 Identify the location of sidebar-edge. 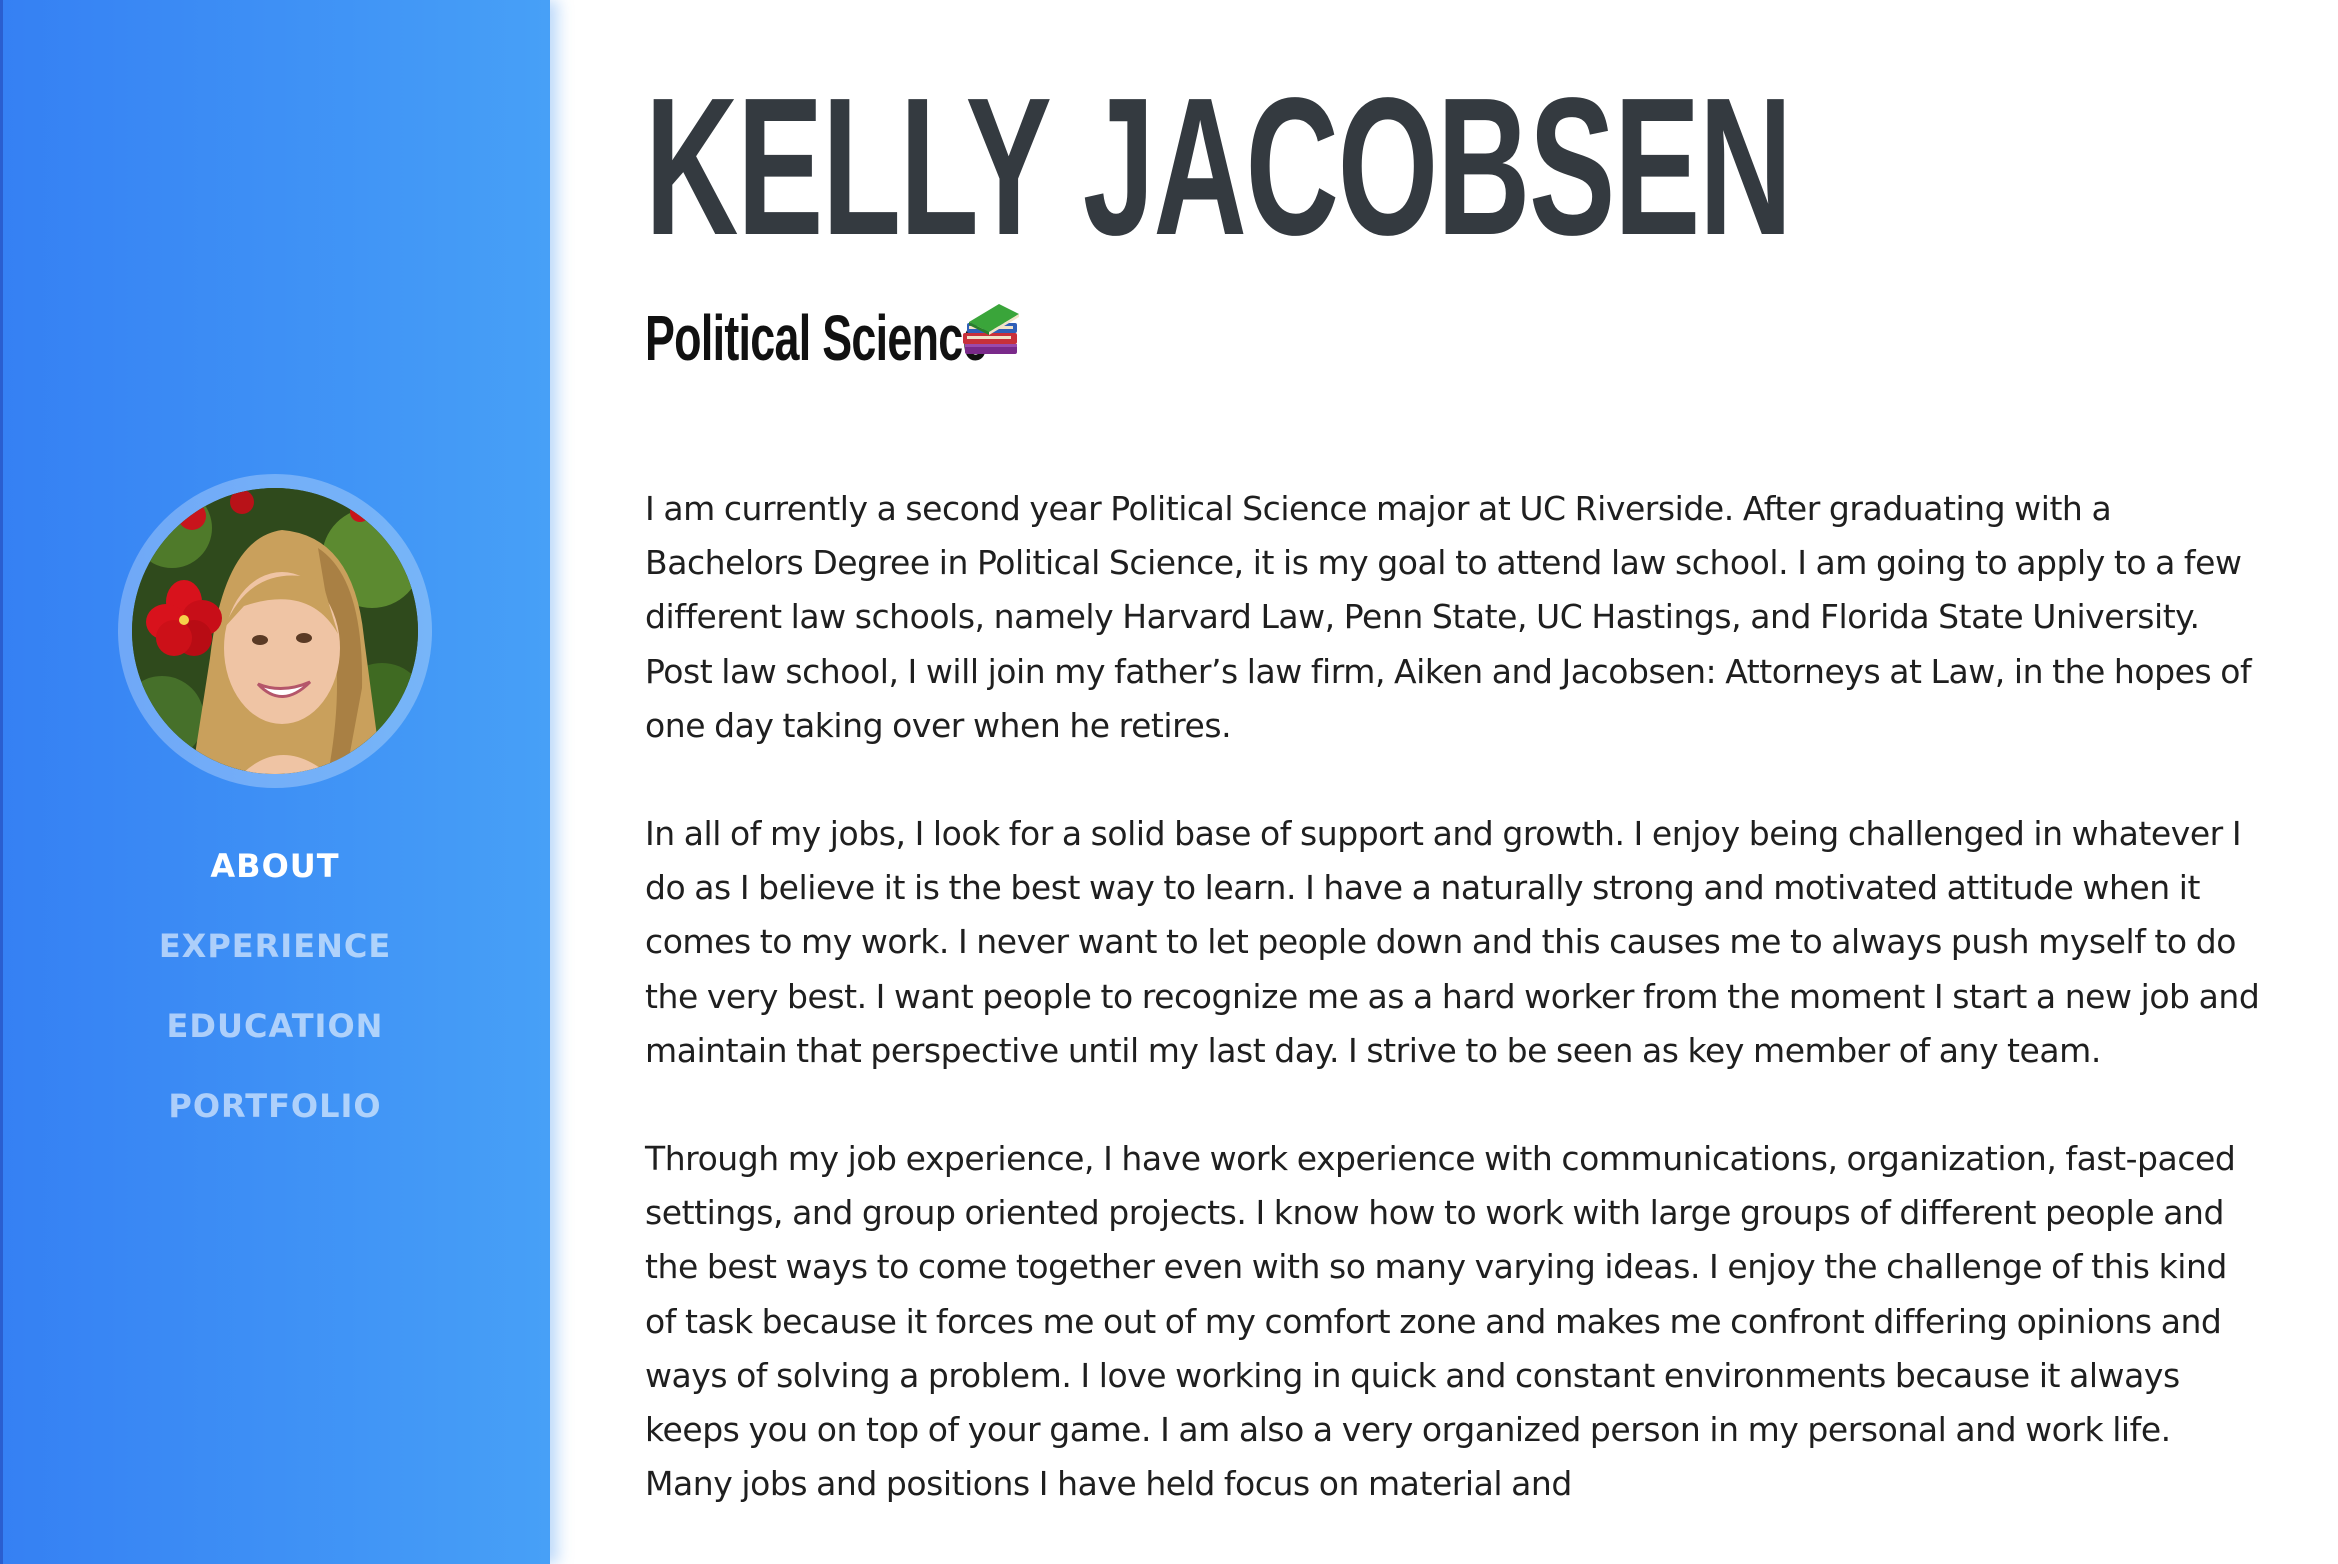
(1, 782).